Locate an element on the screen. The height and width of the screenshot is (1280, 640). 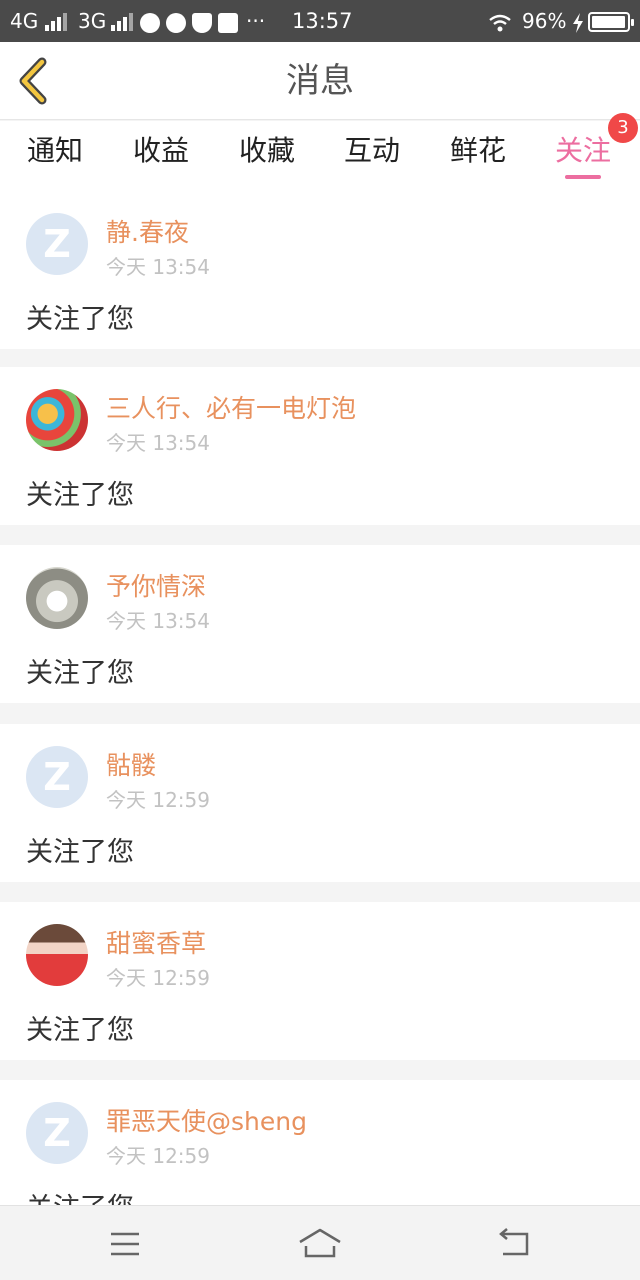
page-title: 消息 is located at coordinates (320, 81).